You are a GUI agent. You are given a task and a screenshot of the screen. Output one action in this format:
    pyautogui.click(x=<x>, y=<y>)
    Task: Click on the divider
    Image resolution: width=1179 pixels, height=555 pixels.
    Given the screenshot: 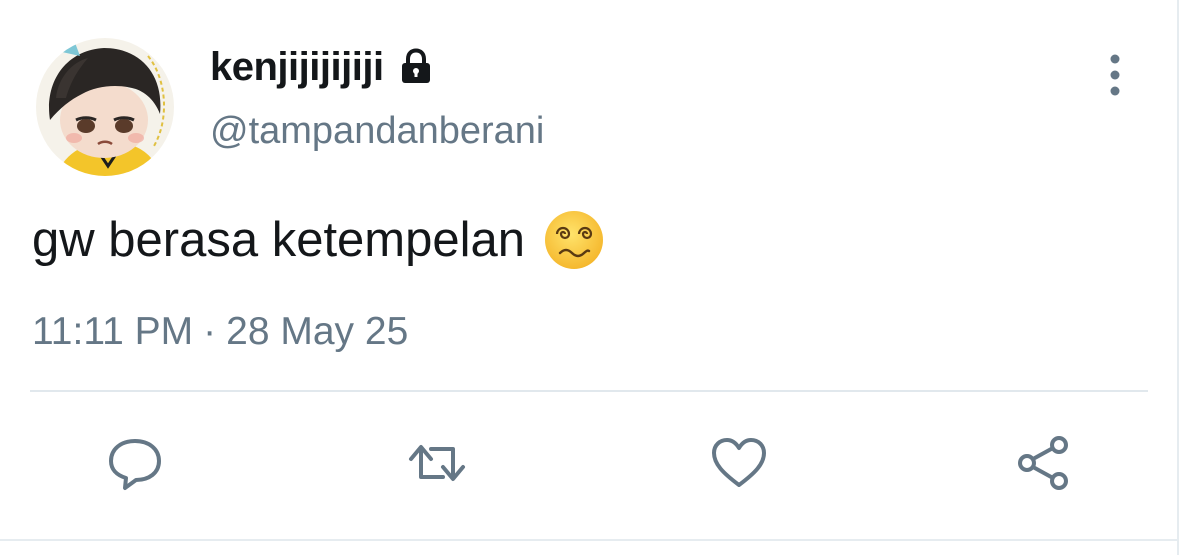 What is the action you would take?
    pyautogui.click(x=589, y=391)
    